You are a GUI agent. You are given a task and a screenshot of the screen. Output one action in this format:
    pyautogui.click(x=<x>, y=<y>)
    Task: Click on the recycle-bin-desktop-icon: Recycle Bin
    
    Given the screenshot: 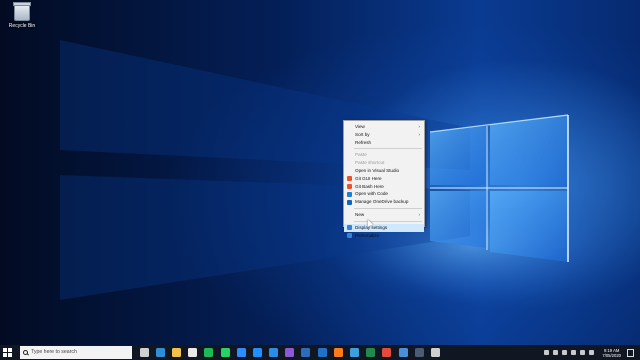 What is the action you would take?
    pyautogui.click(x=22, y=15)
    